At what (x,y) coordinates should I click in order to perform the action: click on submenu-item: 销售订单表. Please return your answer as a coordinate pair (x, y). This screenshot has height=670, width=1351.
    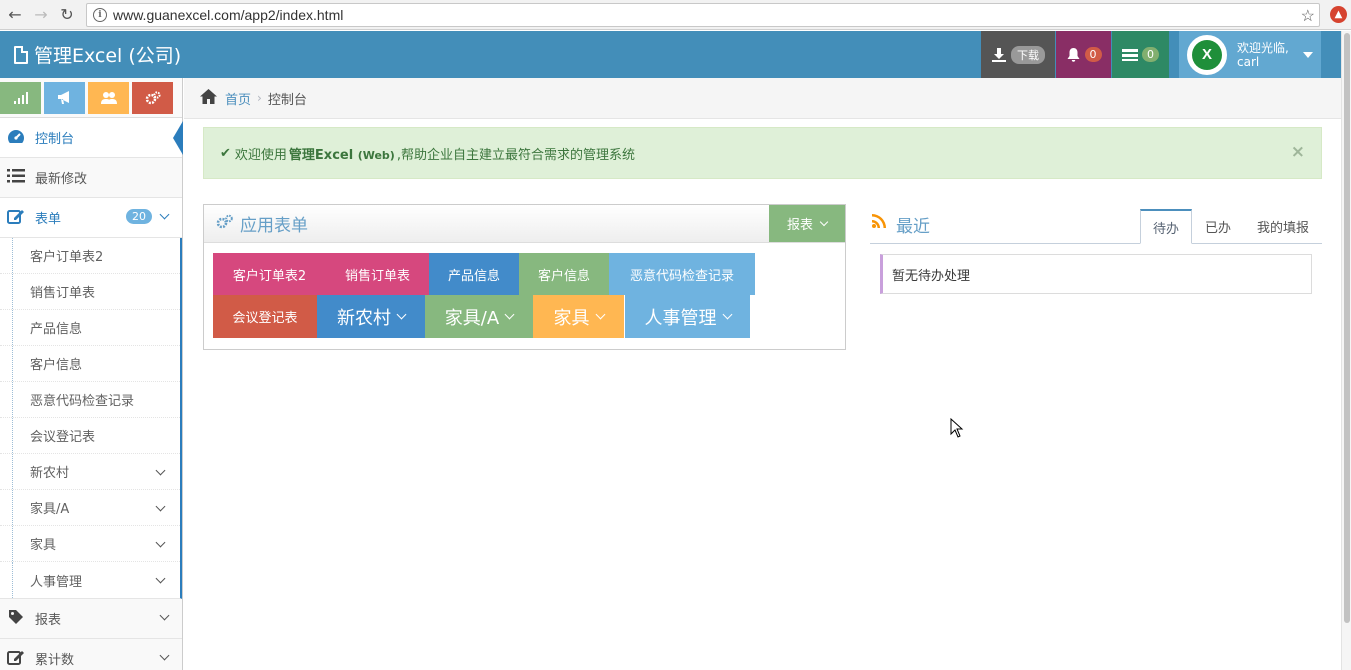
    Looking at the image, I should click on (90, 292).